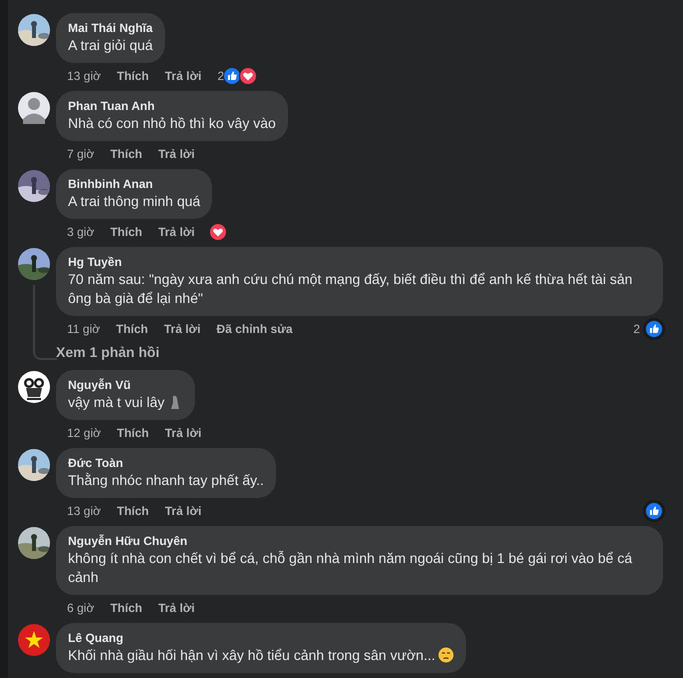  What do you see at coordinates (166, 463) in the screenshot?
I see `author-name: Đức Toàn` at bounding box center [166, 463].